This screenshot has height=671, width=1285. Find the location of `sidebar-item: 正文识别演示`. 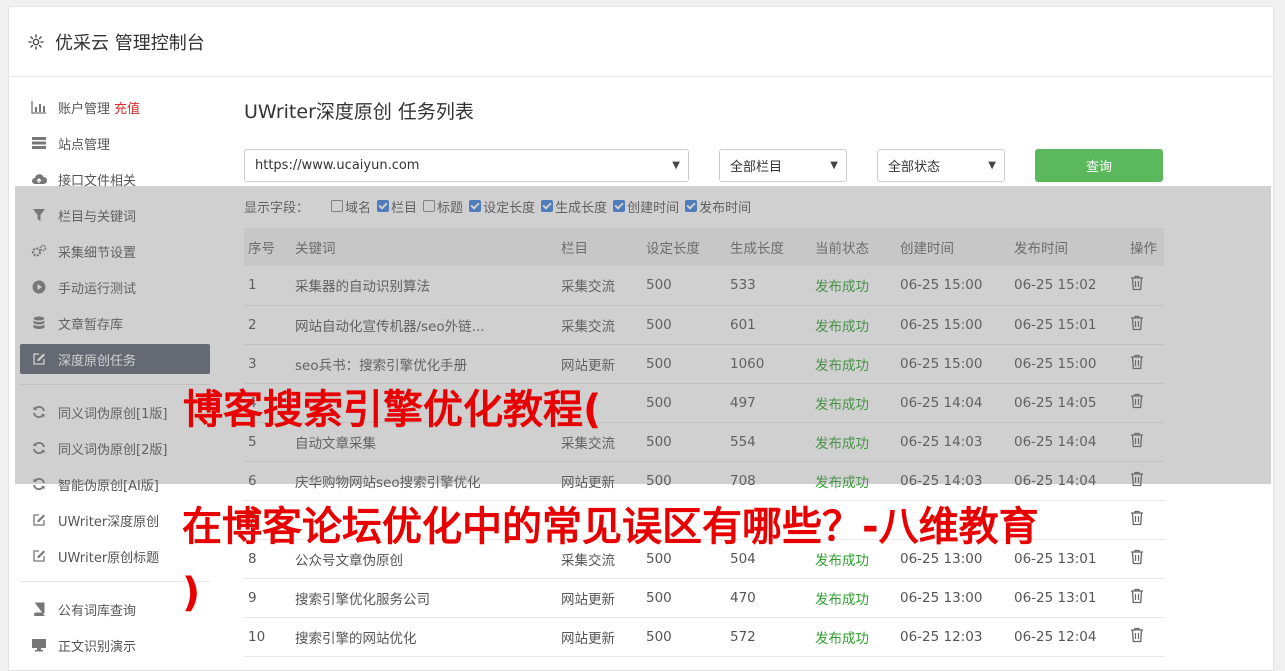

sidebar-item: 正文识别演示 is located at coordinates (115, 645).